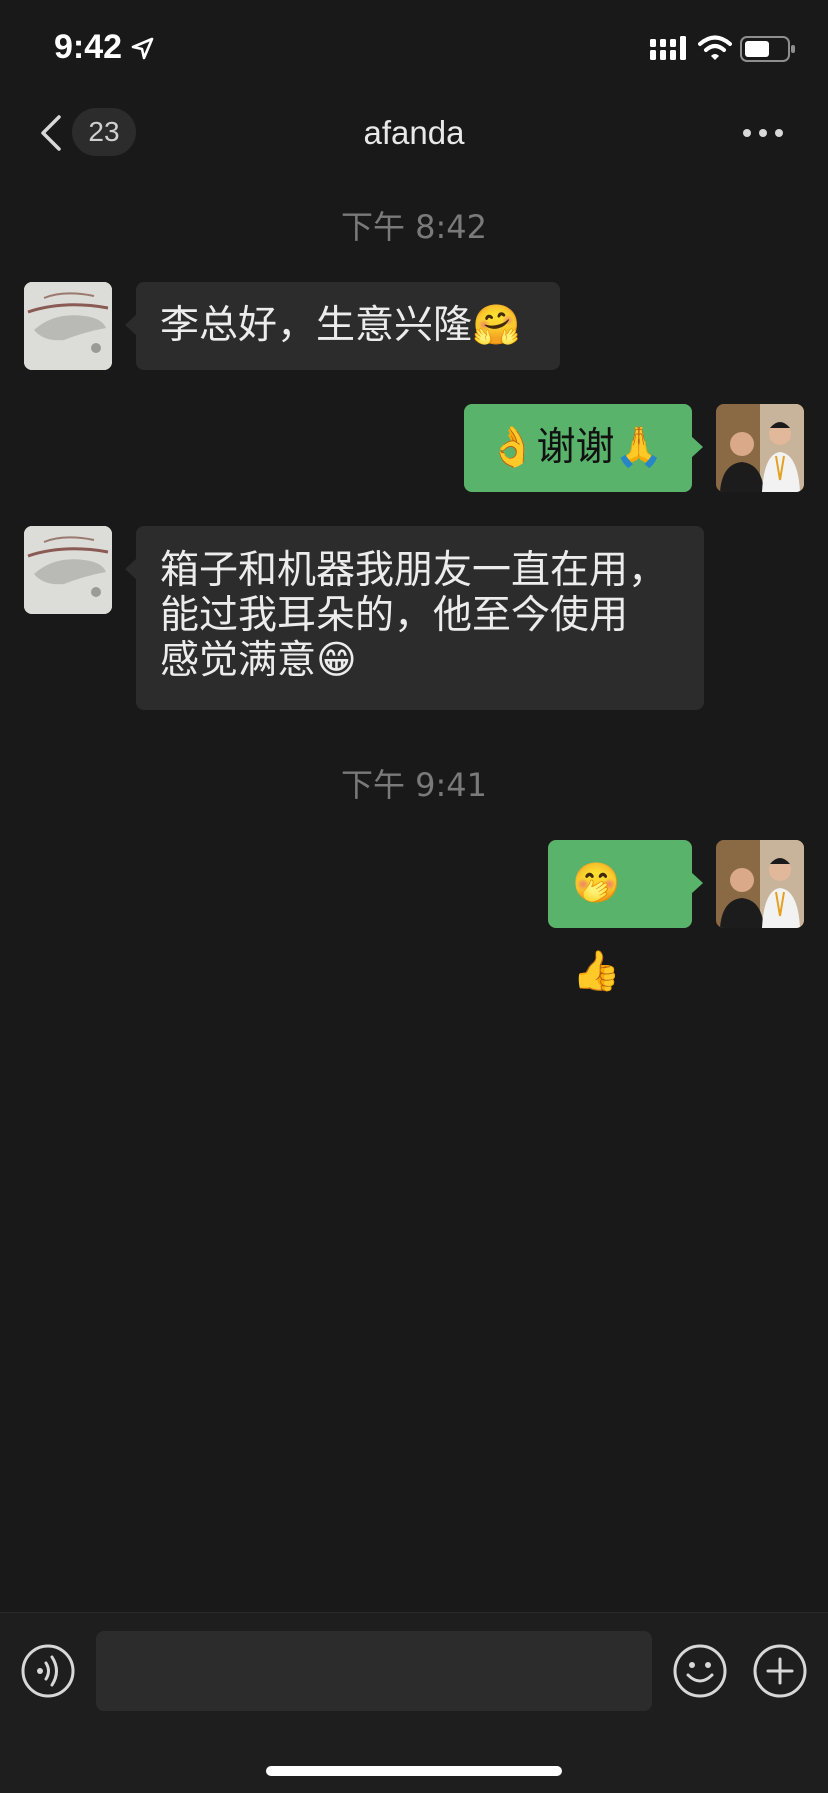 Image resolution: width=828 pixels, height=1793 pixels. Describe the element at coordinates (142, 48) in the screenshot. I see `location-arrow-icon` at that location.